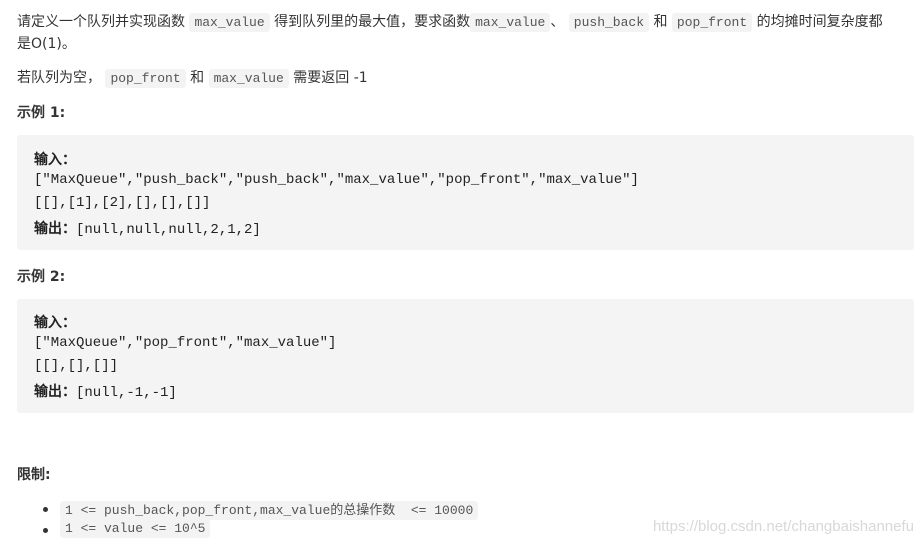 The image size is (920, 546). Describe the element at coordinates (135, 528) in the screenshot. I see `inline-code: 1 <= value <= 10^5` at that location.